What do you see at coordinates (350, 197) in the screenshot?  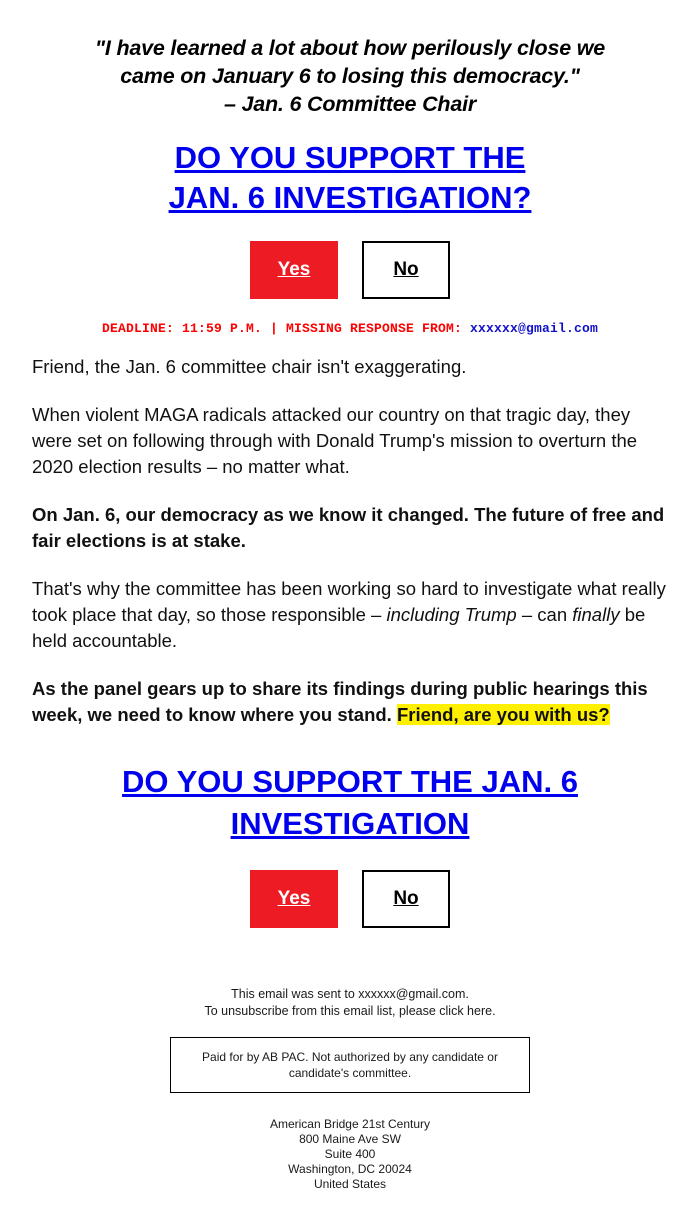 I see `headline-top-line-2: JAN. 6 INVESTIGATION?` at bounding box center [350, 197].